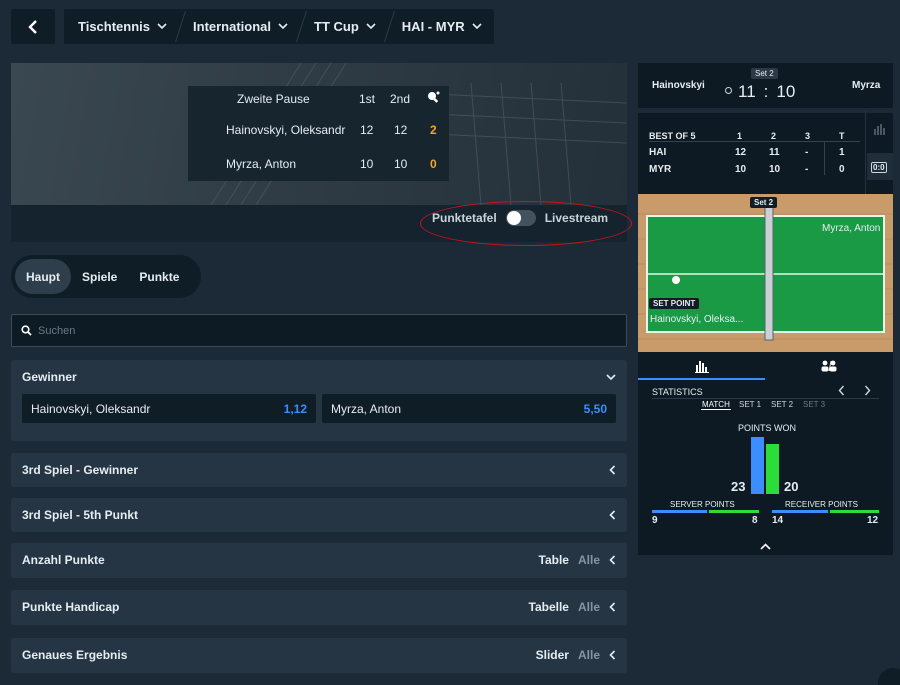  I want to click on odds-price: 5,50, so click(595, 408).